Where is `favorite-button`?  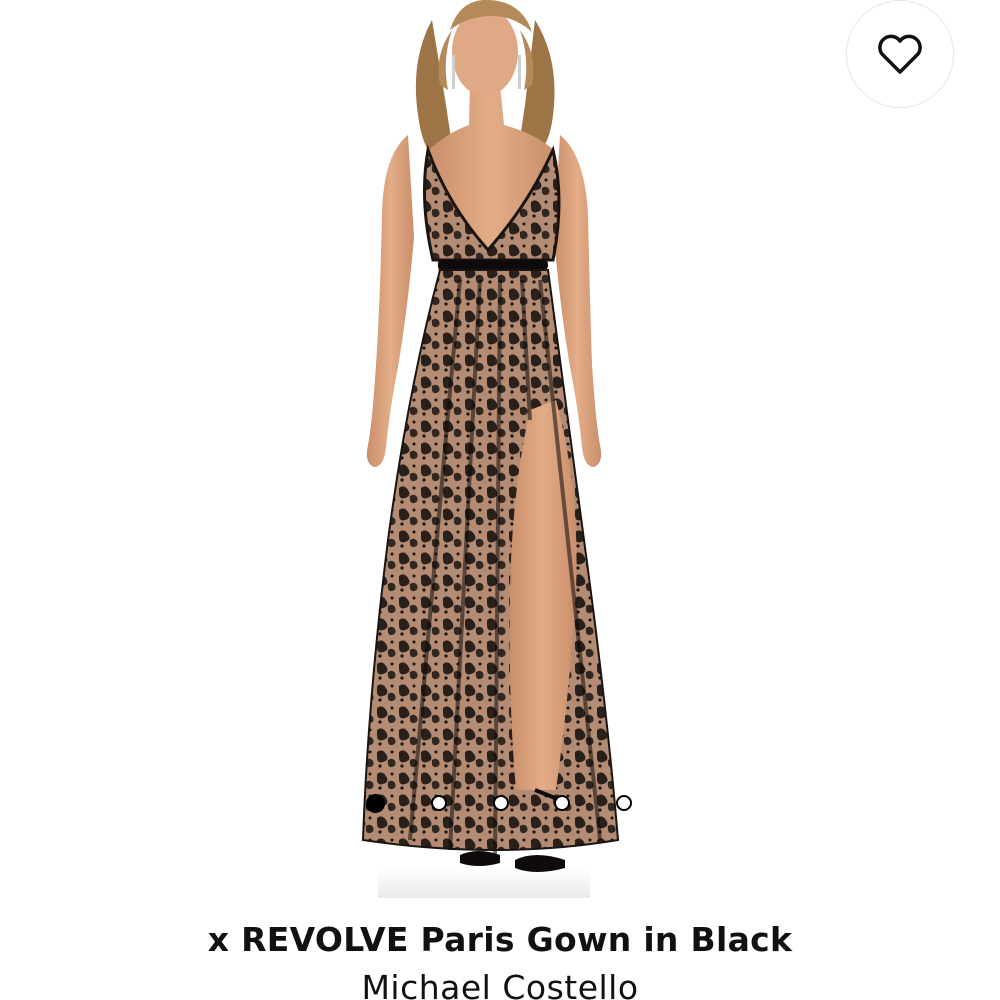 favorite-button is located at coordinates (900, 54).